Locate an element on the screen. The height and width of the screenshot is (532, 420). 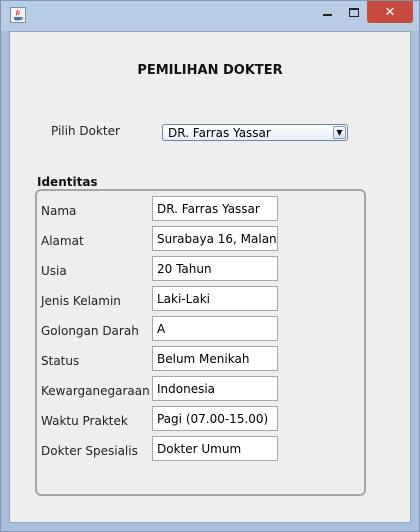
close-icon: ✕ is located at coordinates (390, 12).